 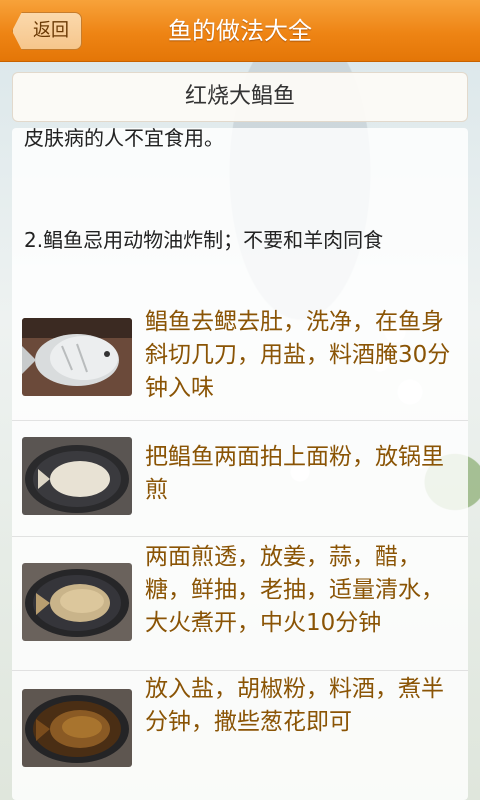 I want to click on step-text: 放入盐，胡椒粉，料酒，煮半分钟，撒些葱花即可, so click(x=294, y=705).